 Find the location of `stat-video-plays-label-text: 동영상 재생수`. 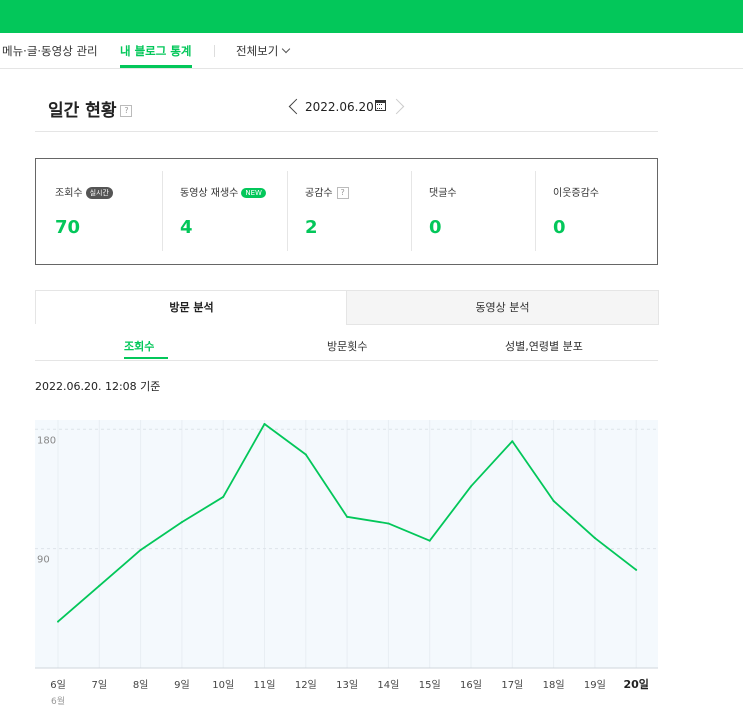

stat-video-plays-label-text: 동영상 재생수 is located at coordinates (209, 193).